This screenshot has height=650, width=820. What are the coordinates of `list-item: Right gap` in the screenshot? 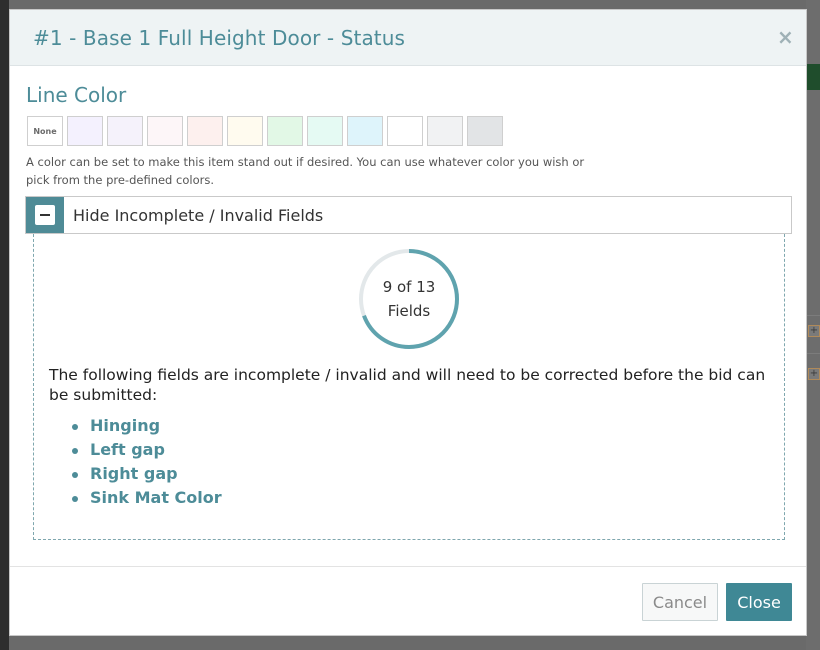 It's located at (147, 474).